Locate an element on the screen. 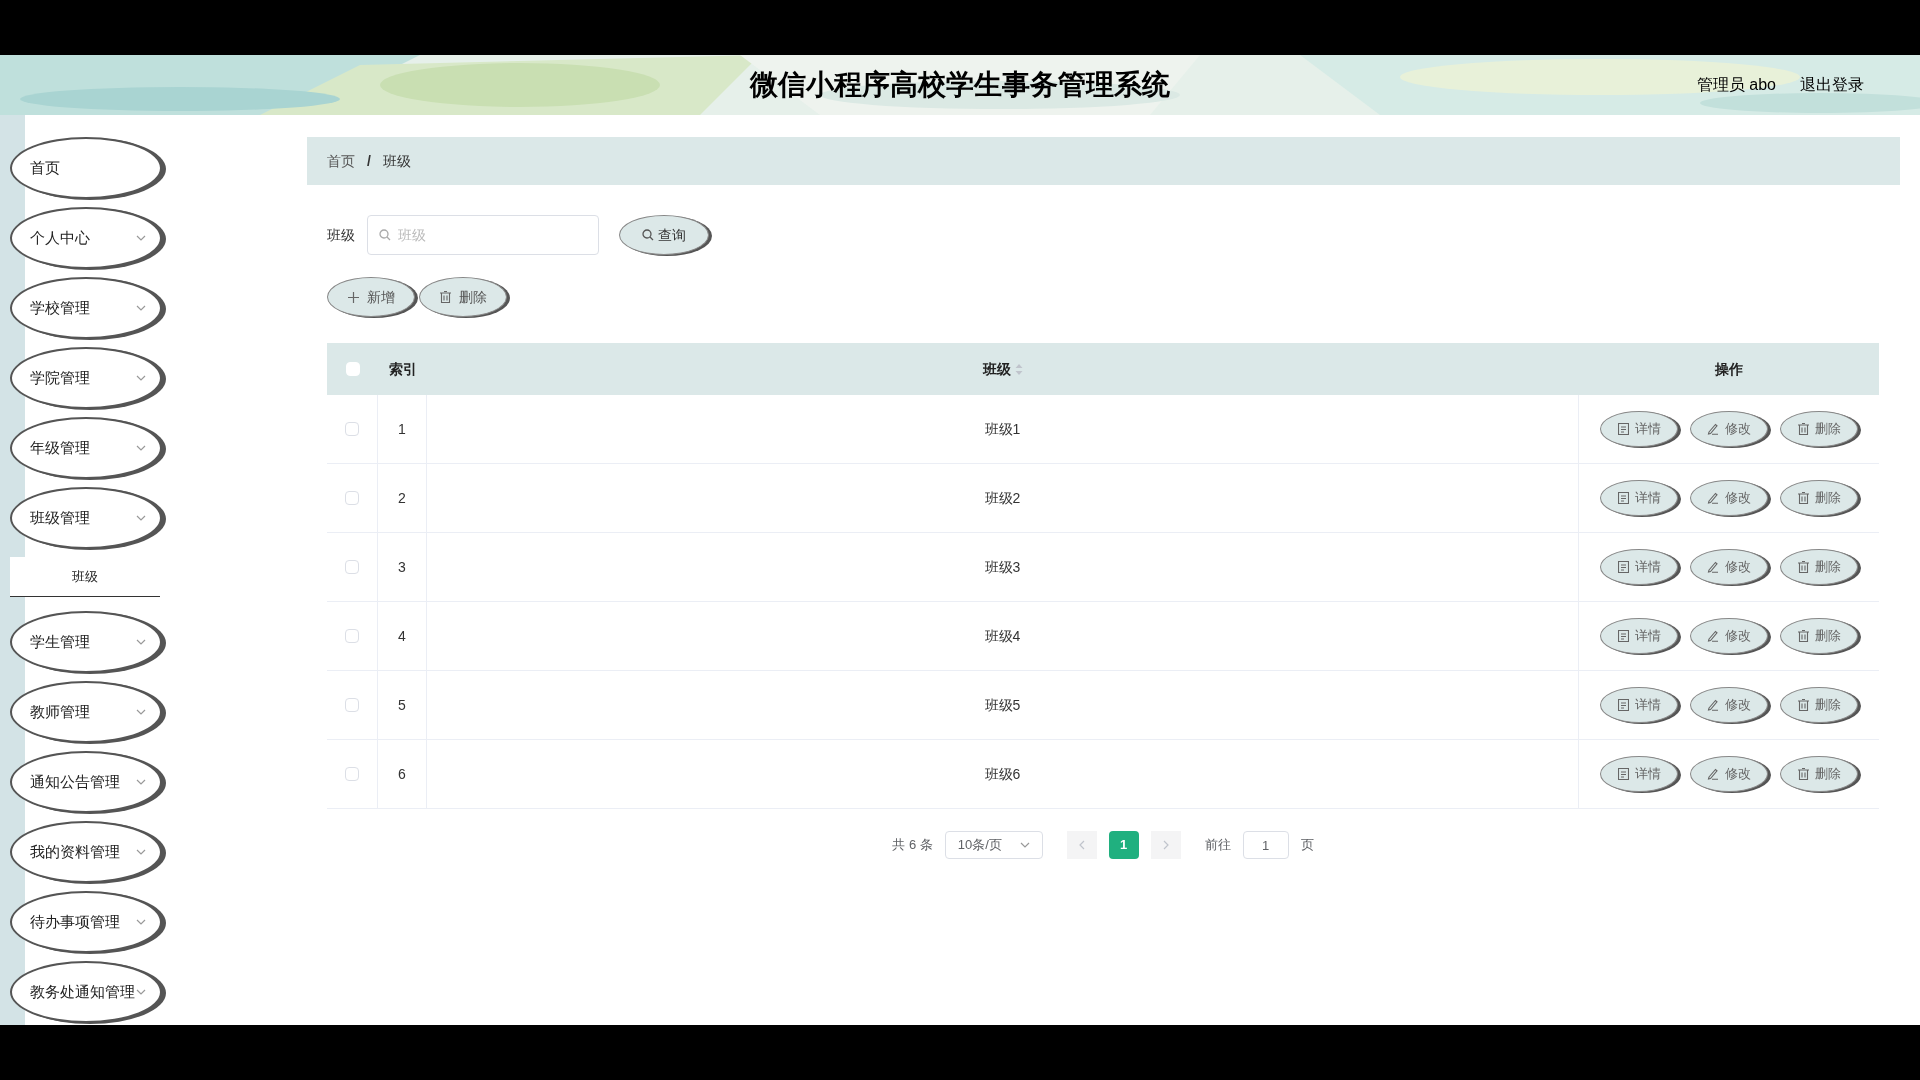  chevron-right-icon is located at coordinates (1165, 845).